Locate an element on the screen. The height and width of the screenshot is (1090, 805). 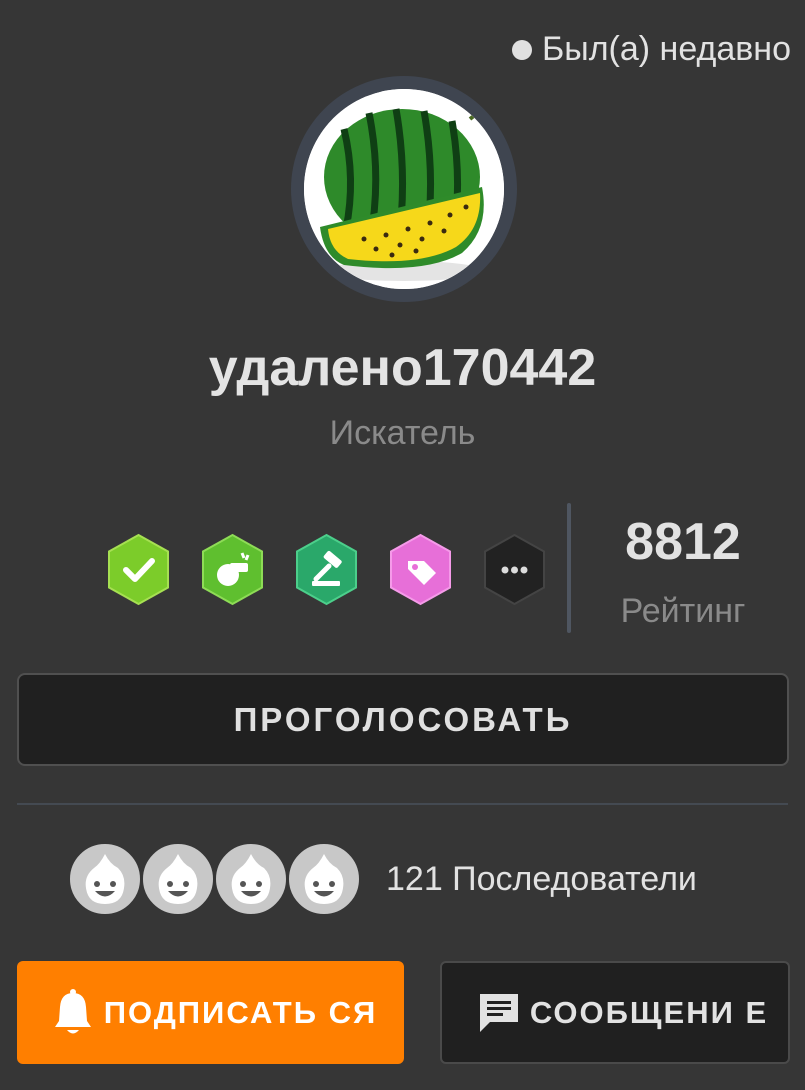
section-divider is located at coordinates (402, 804).